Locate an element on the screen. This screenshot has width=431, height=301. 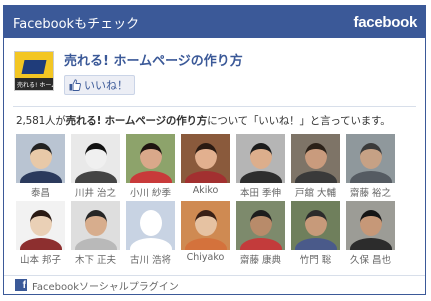
page-thumbnail: 売れる! ホームページの作り方 is located at coordinates (34, 71).